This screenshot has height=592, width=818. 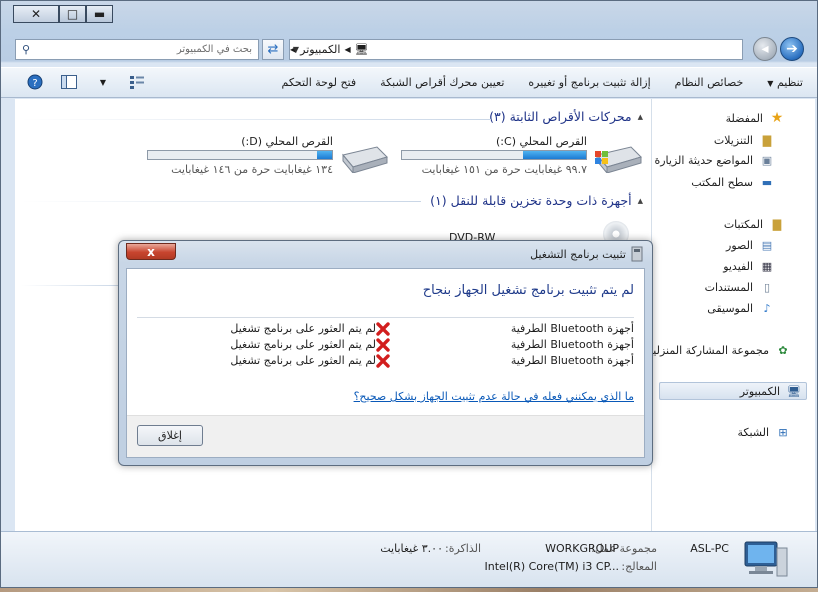 I want to click on nav-recent-places: ▣ المواضع حديثة الزيارة, so click(x=714, y=160).